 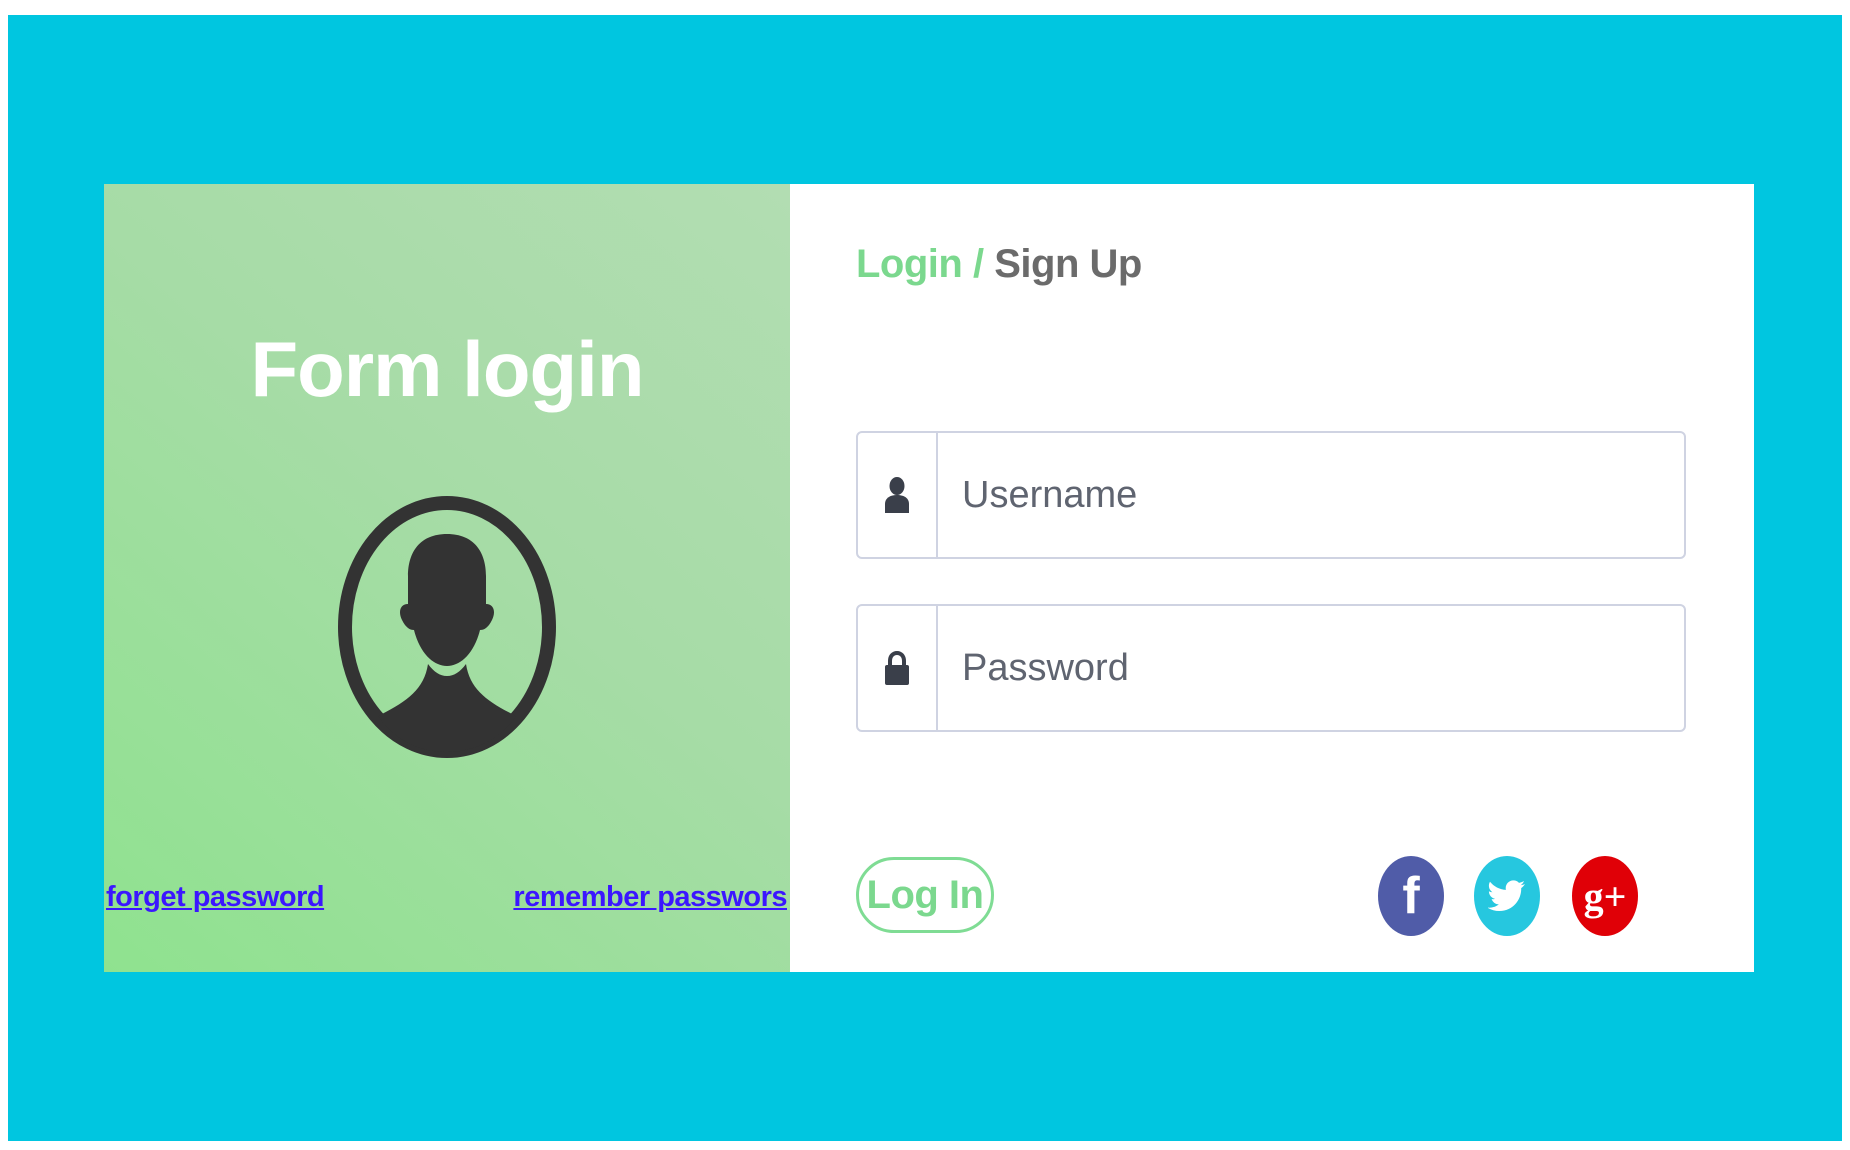 I want to click on remember-password-link: remember passwors, so click(x=650, y=897).